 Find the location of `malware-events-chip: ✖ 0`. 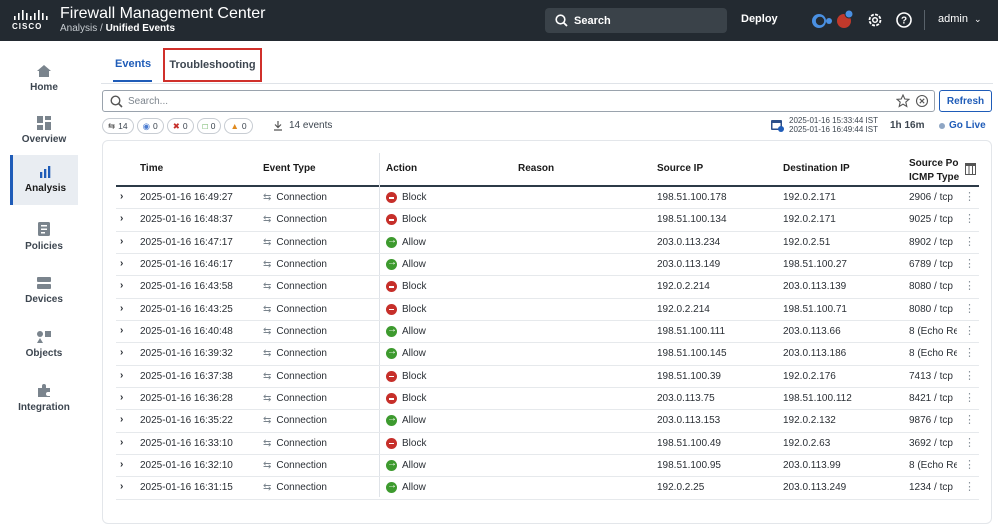

malware-events-chip: ✖ 0 is located at coordinates (180, 126).